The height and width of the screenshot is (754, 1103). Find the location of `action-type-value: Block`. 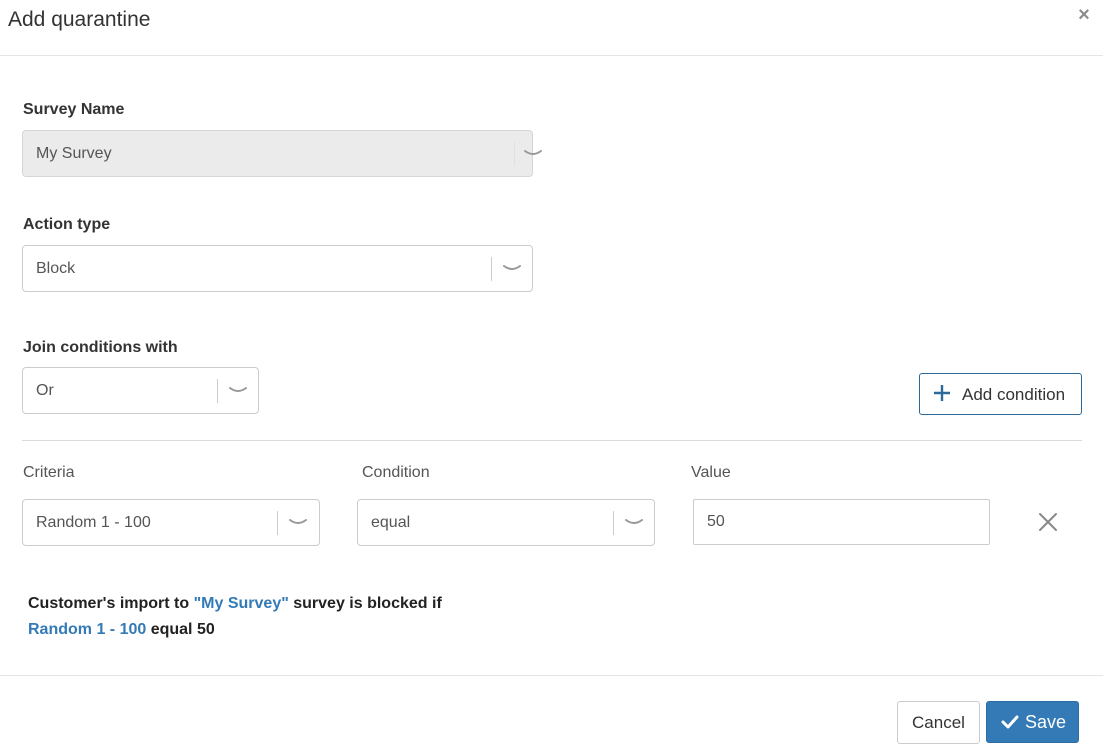

action-type-value: Block is located at coordinates (56, 268).